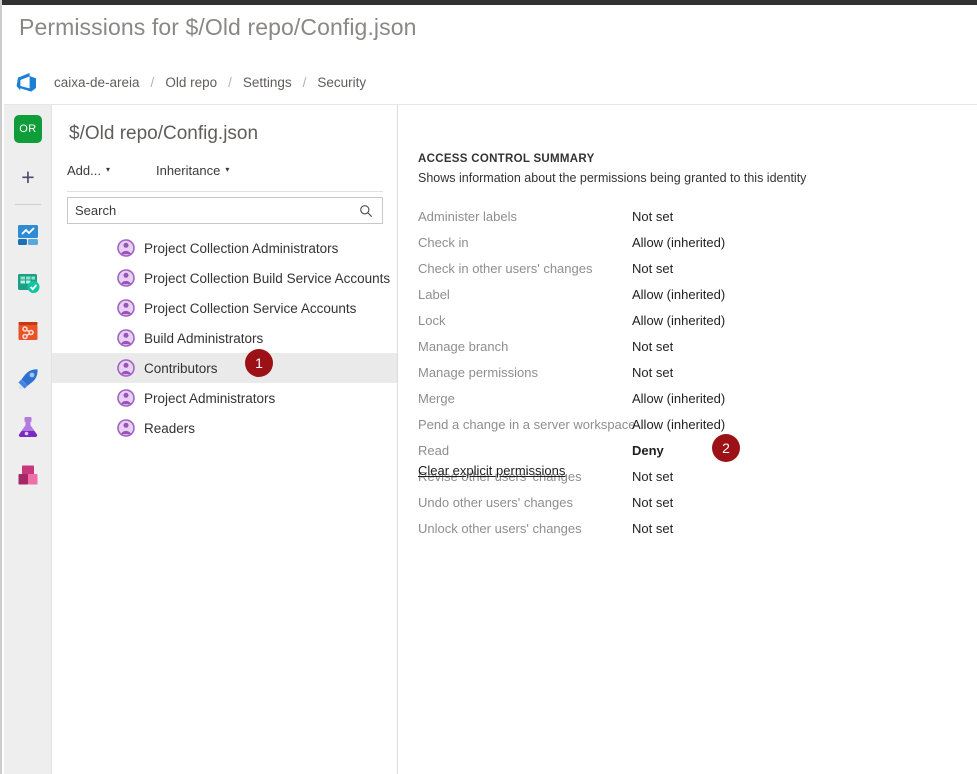  What do you see at coordinates (648, 450) in the screenshot?
I see `read-permission-value: Deny` at bounding box center [648, 450].